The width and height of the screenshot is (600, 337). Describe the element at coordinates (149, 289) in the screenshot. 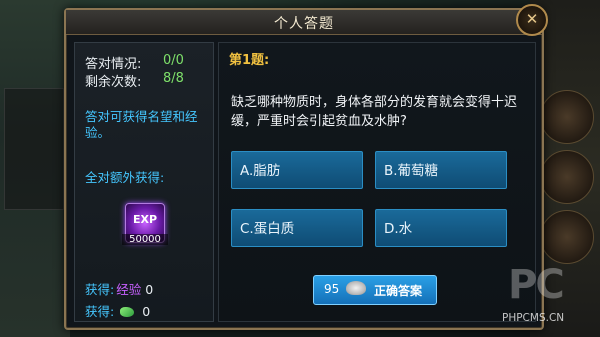

I see `gain-exp-value: 0` at that location.